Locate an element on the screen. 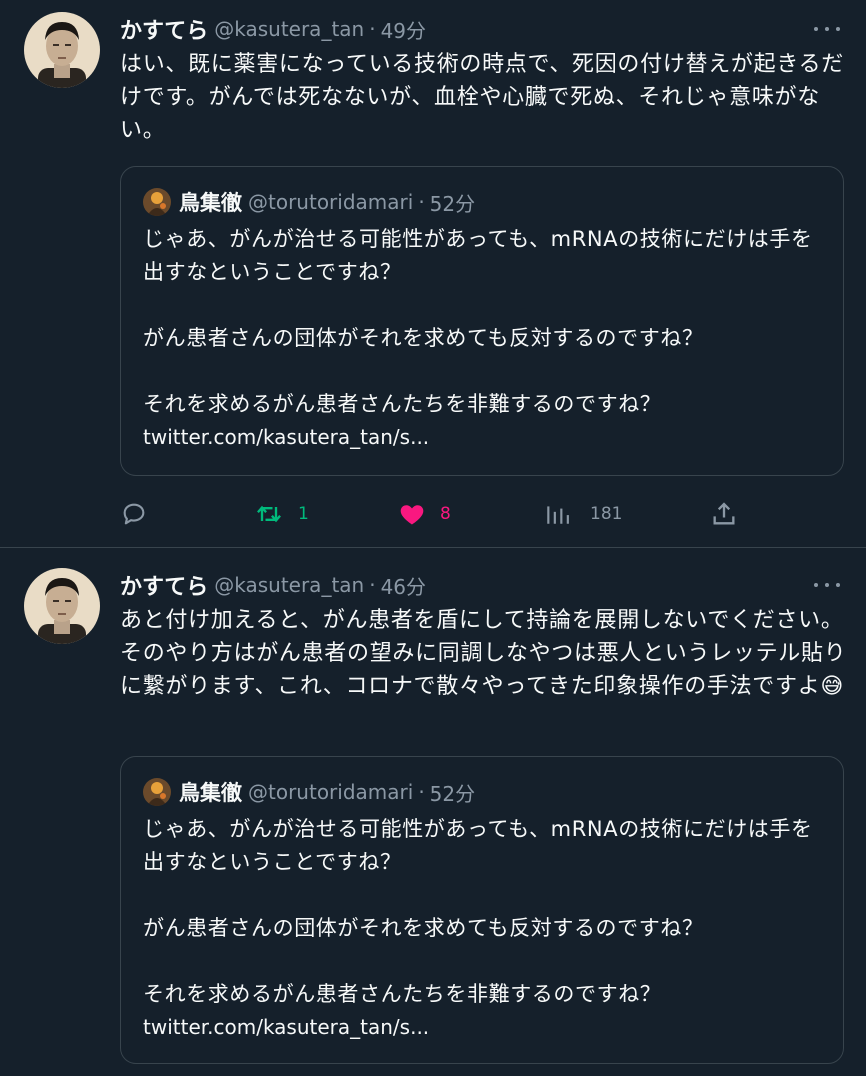  like-button: 8 is located at coordinates (424, 514).